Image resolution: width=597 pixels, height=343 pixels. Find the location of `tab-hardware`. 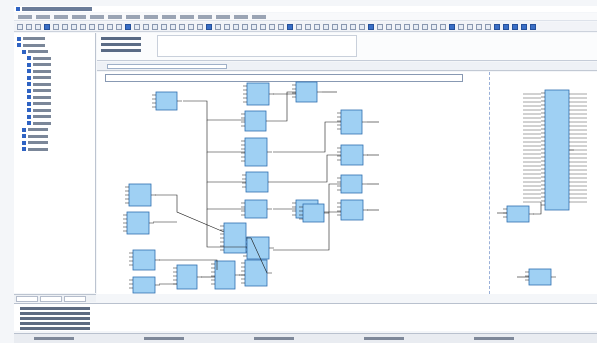

tab-hardware is located at coordinates (51, 299).